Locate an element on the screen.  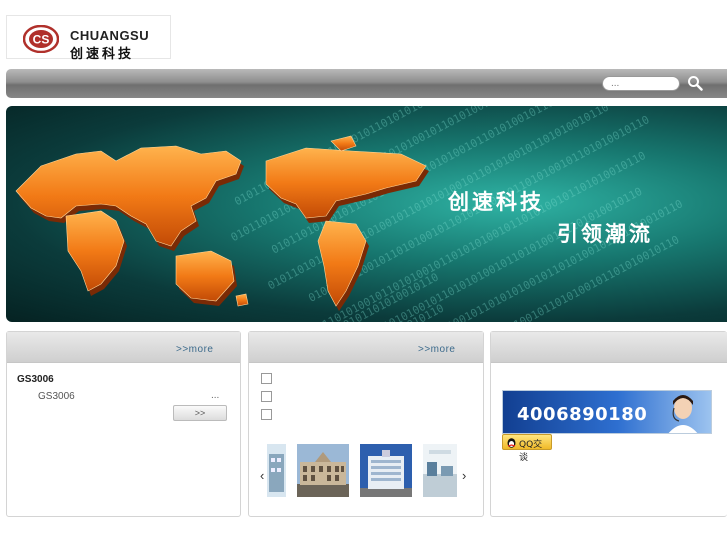
interior-image-icon is located at coordinates (440, 470).